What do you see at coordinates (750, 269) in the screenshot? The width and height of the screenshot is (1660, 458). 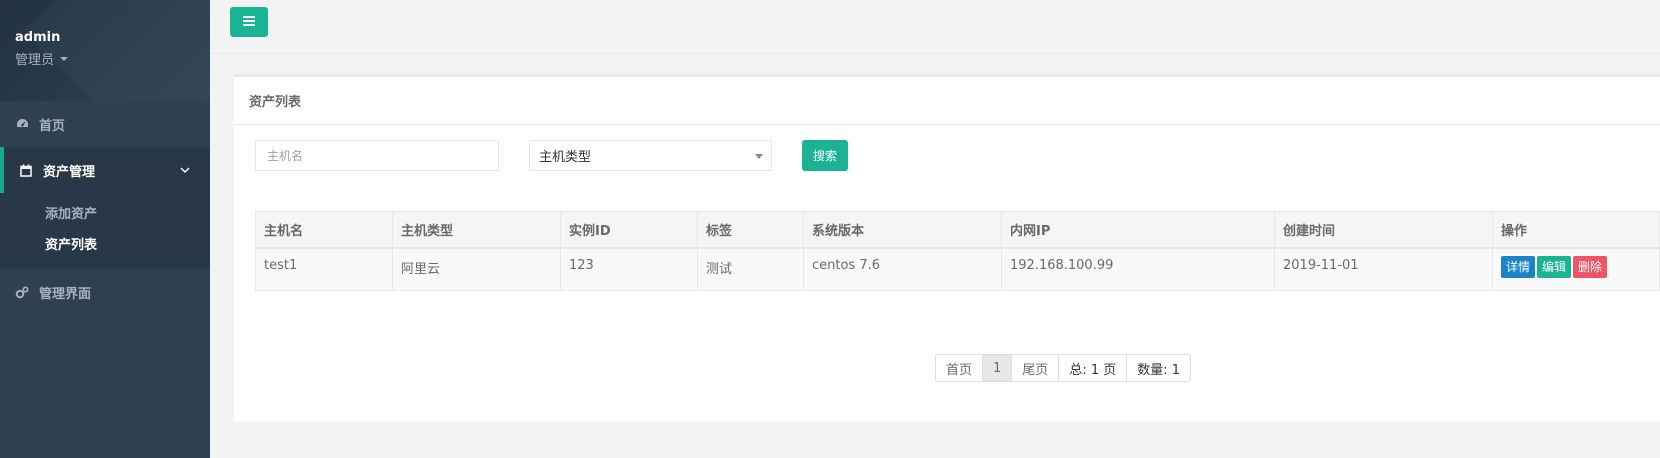 I see `cell-tag: 测试` at bounding box center [750, 269].